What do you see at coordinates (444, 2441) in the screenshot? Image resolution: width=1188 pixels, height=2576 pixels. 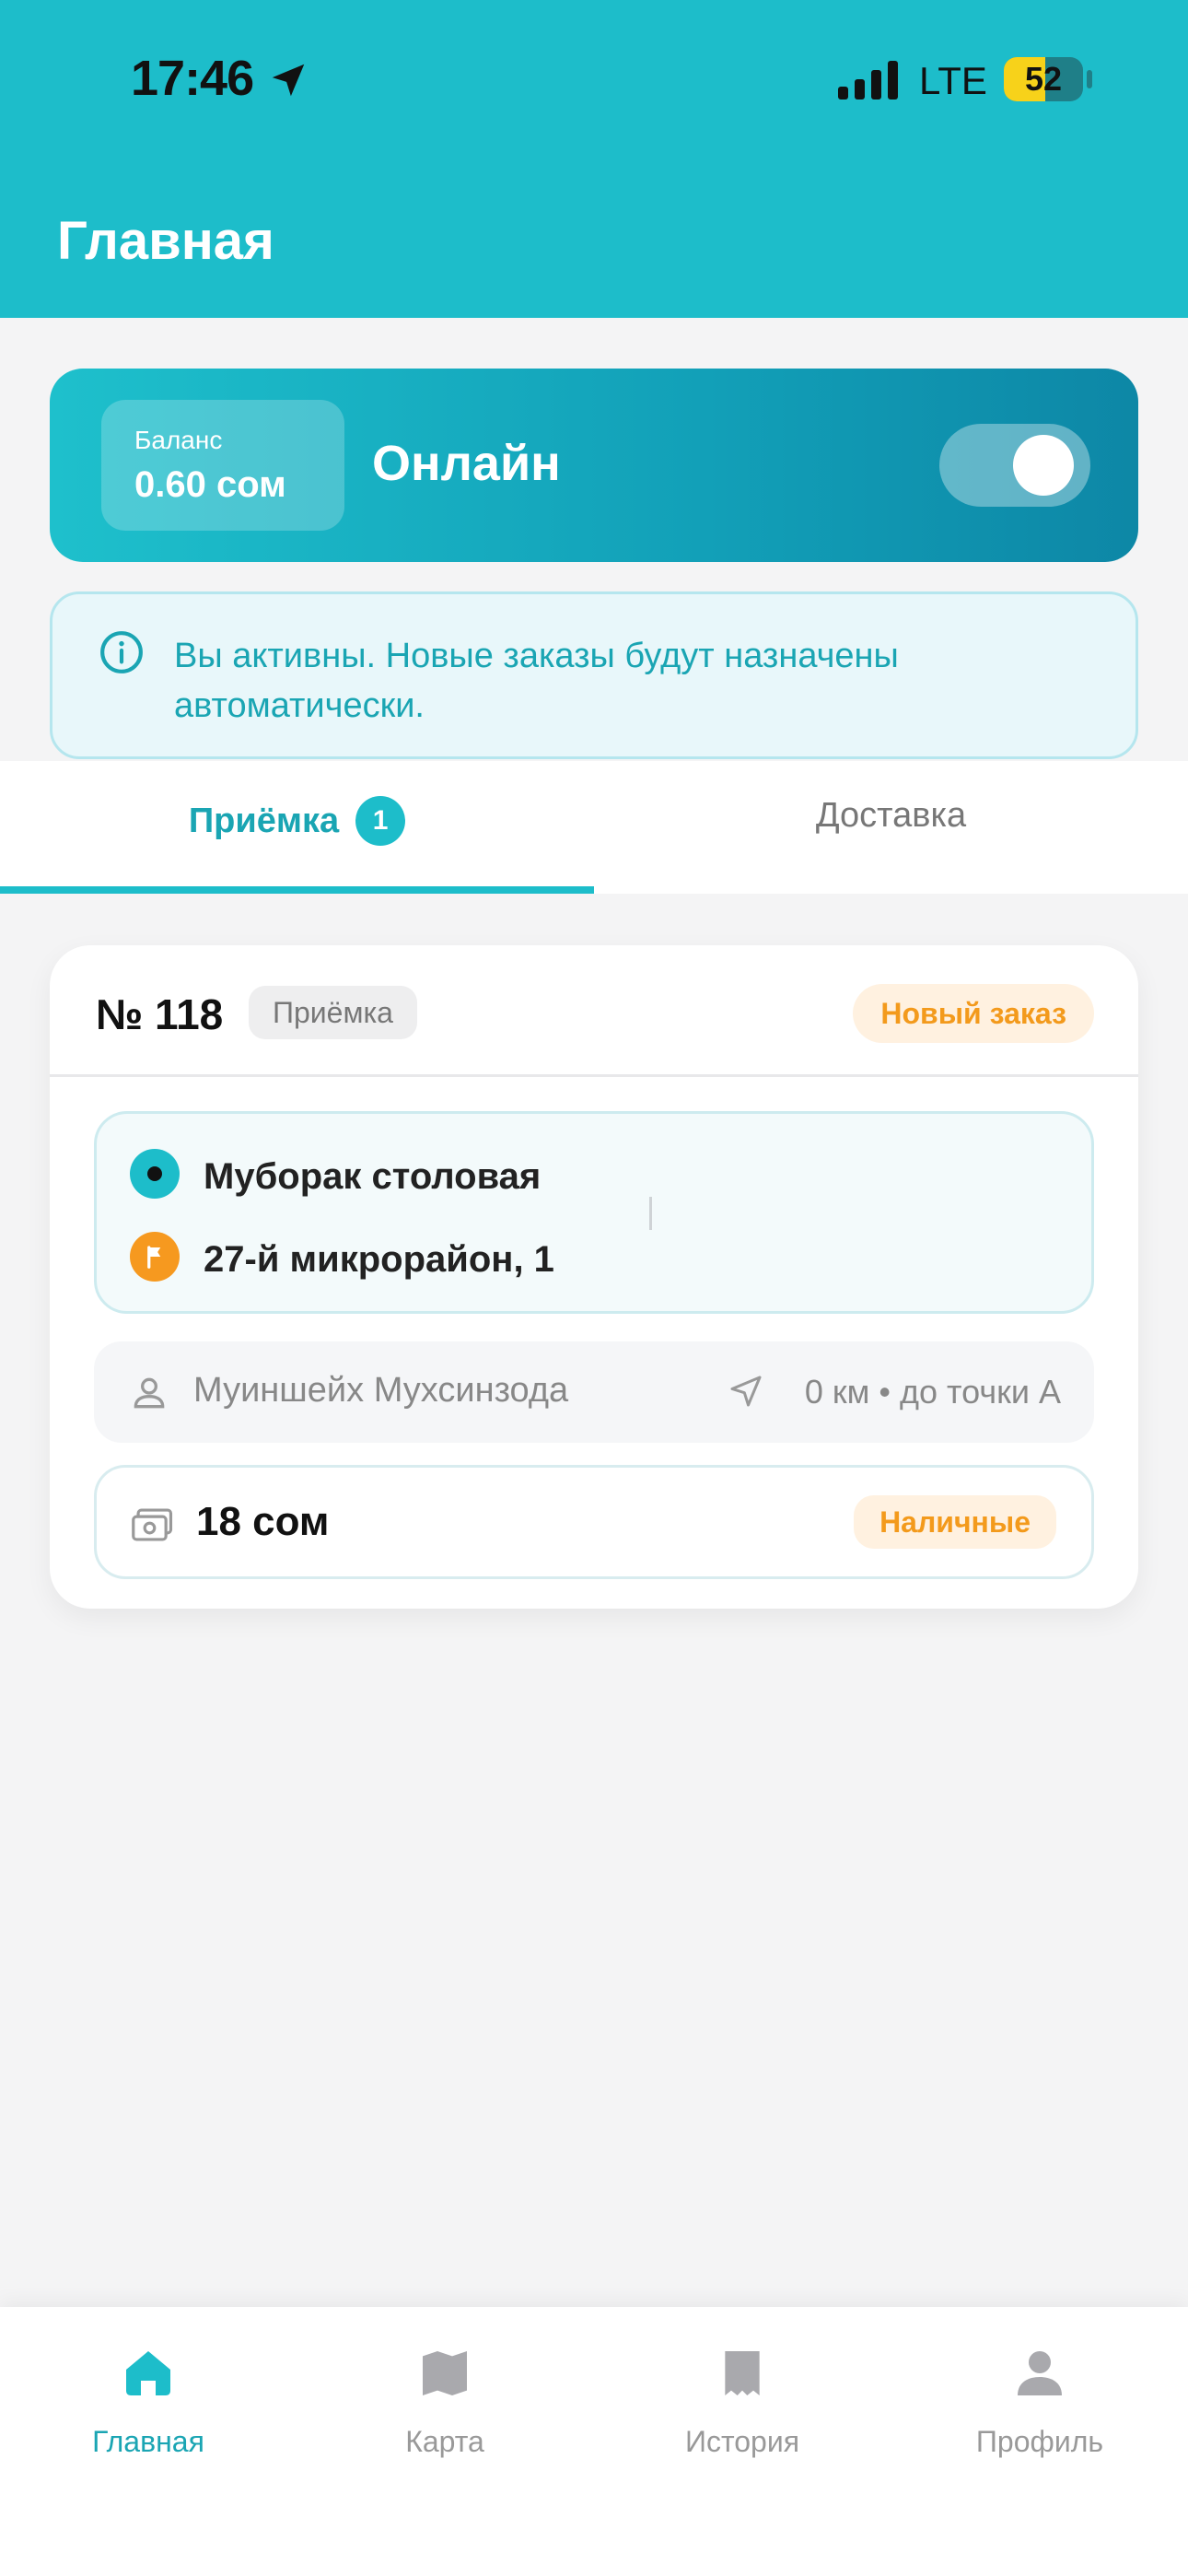 I see `nav-map-label: Карта` at bounding box center [444, 2441].